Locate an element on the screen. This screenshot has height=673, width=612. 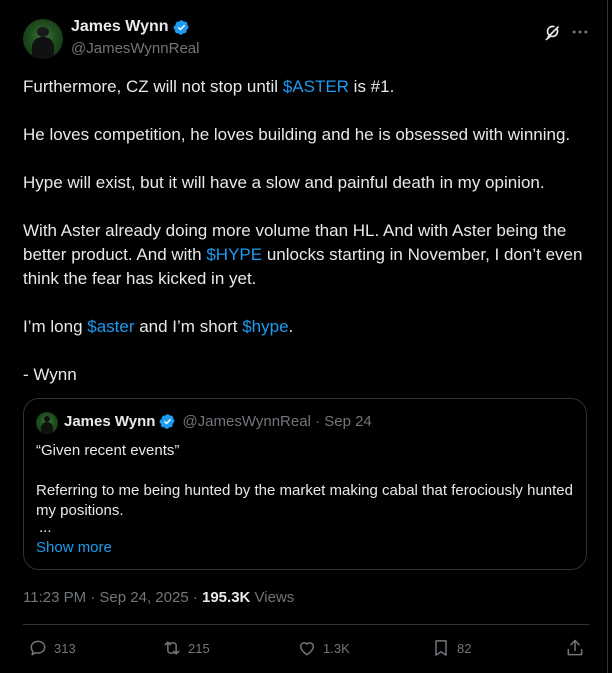
like-button: 1.3K is located at coordinates (323, 648).